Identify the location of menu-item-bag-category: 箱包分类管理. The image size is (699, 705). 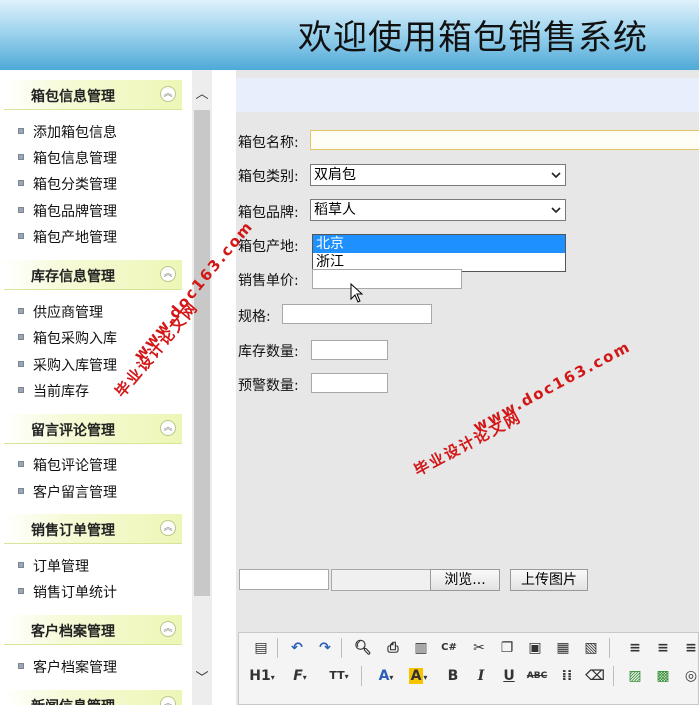
(67, 185).